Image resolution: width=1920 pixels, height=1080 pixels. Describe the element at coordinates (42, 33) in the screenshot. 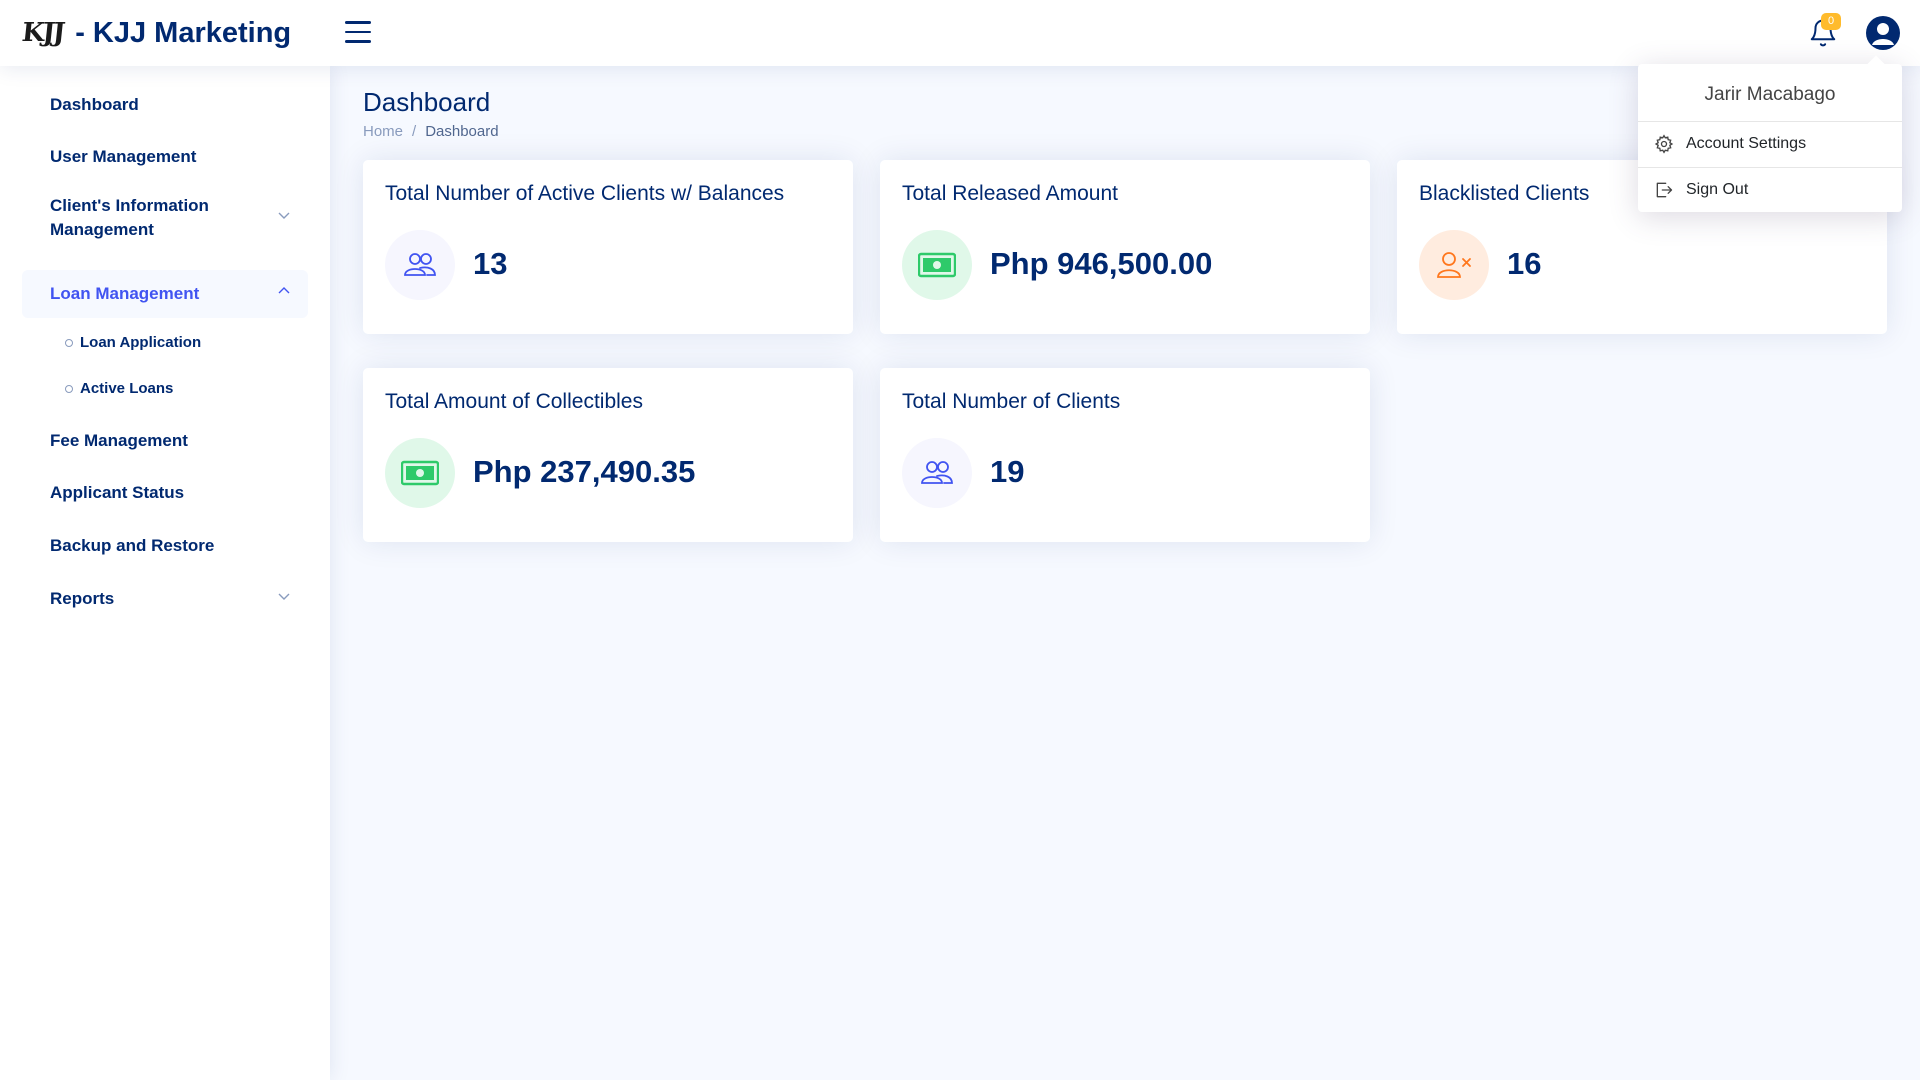

I see `brand-logo: KJJ` at that location.